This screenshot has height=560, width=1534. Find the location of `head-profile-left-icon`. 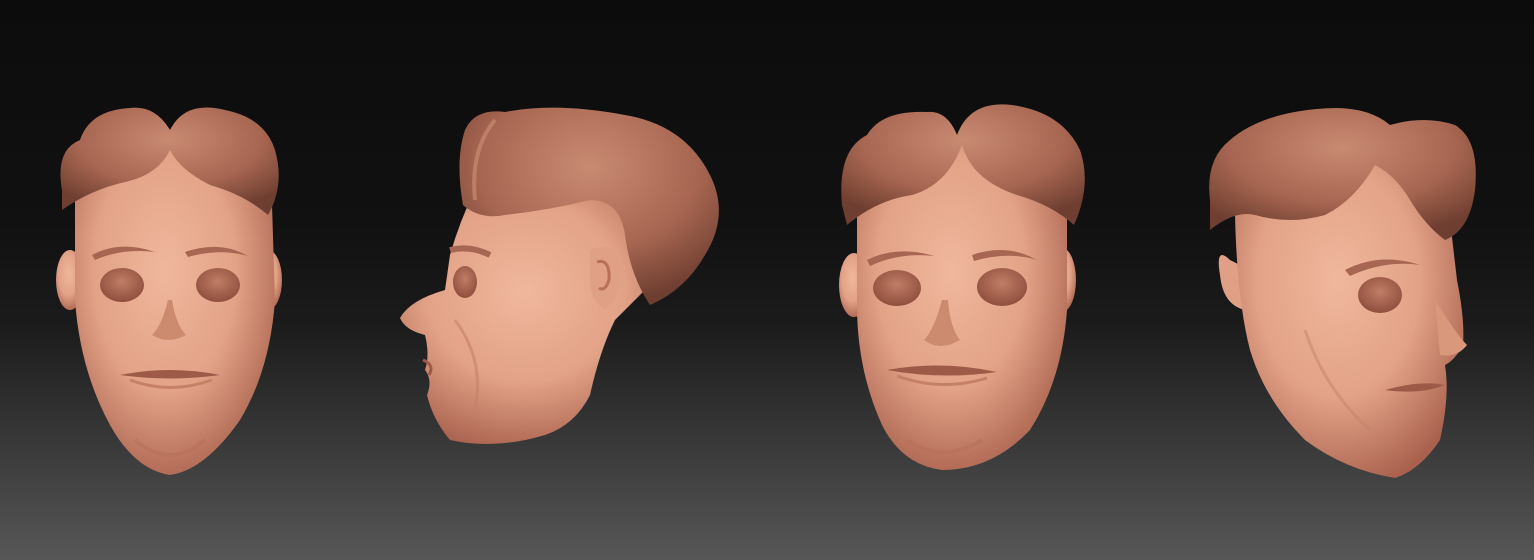

head-profile-left-icon is located at coordinates (559, 275).